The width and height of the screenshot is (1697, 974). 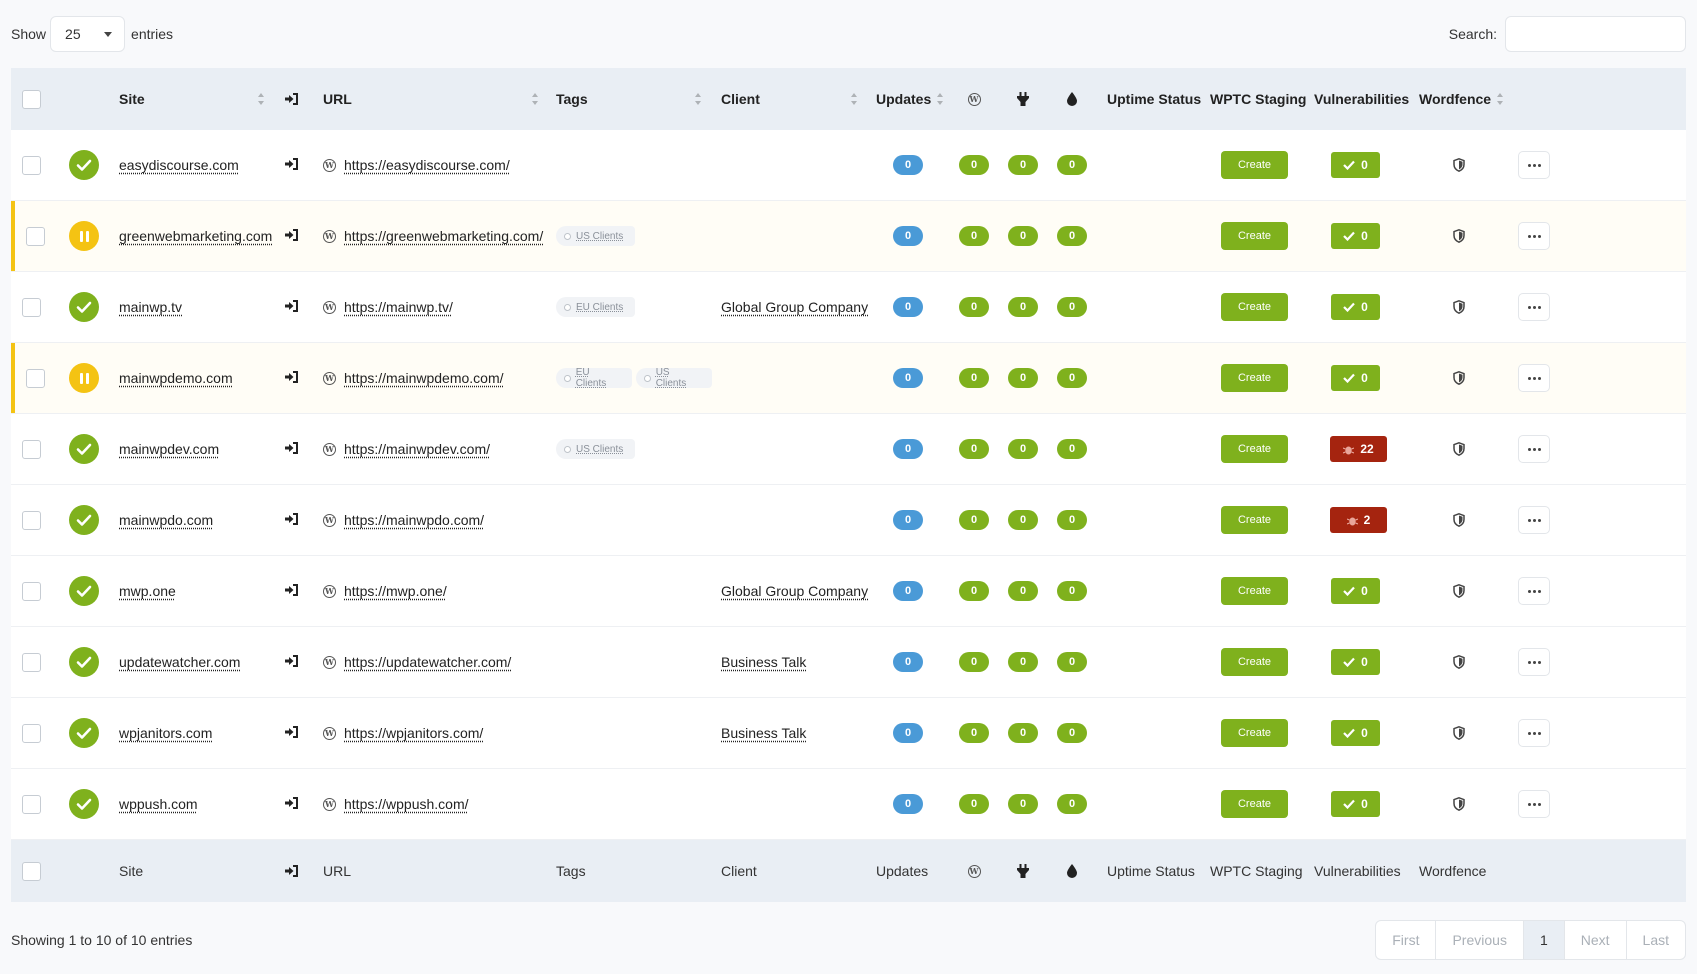 I want to click on footer-col-site: Site, so click(x=131, y=871).